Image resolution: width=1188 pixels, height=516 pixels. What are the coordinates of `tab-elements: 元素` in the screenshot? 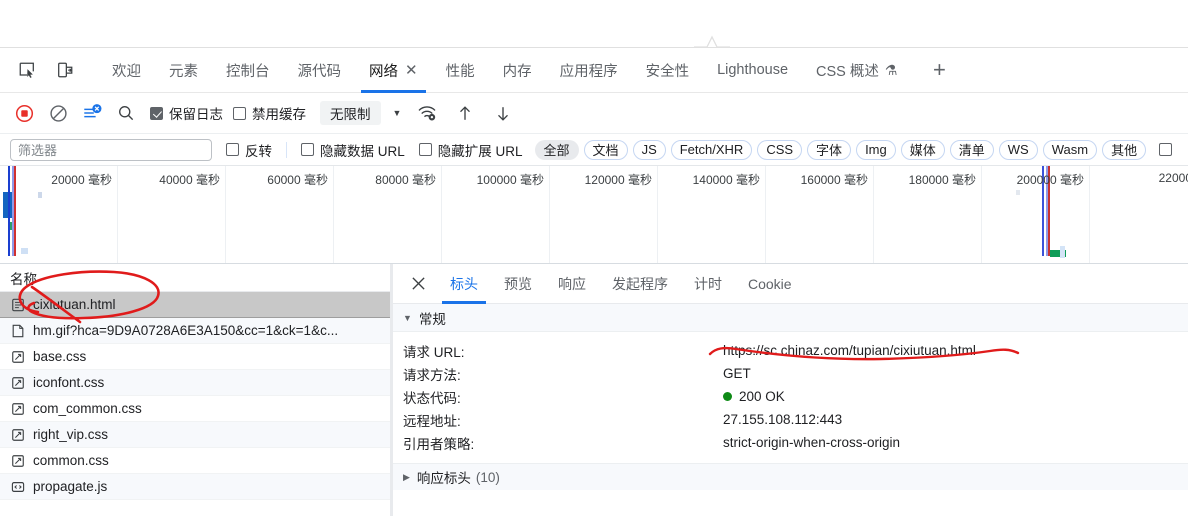 It's located at (183, 70).